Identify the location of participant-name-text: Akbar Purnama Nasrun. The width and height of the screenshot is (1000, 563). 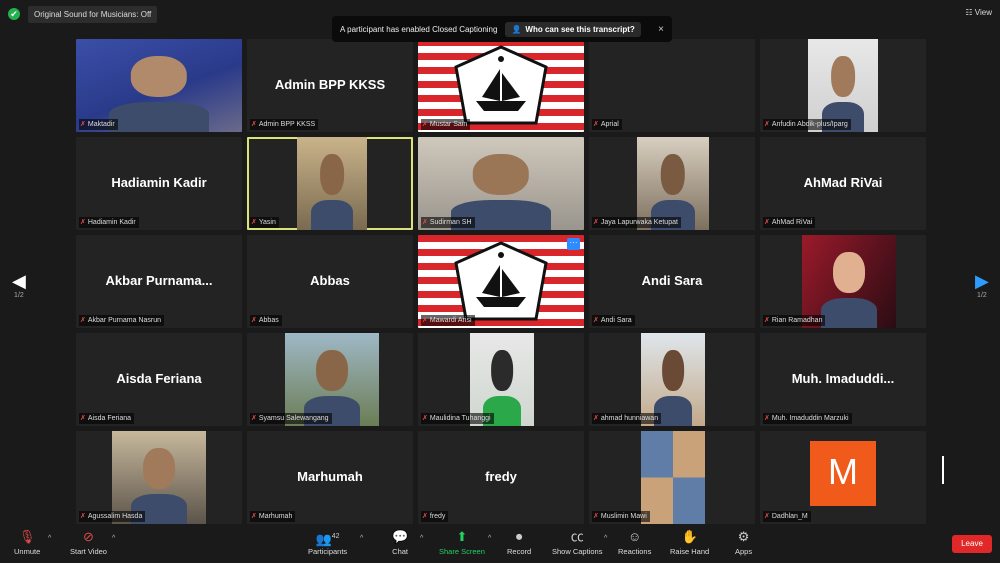
(124, 320).